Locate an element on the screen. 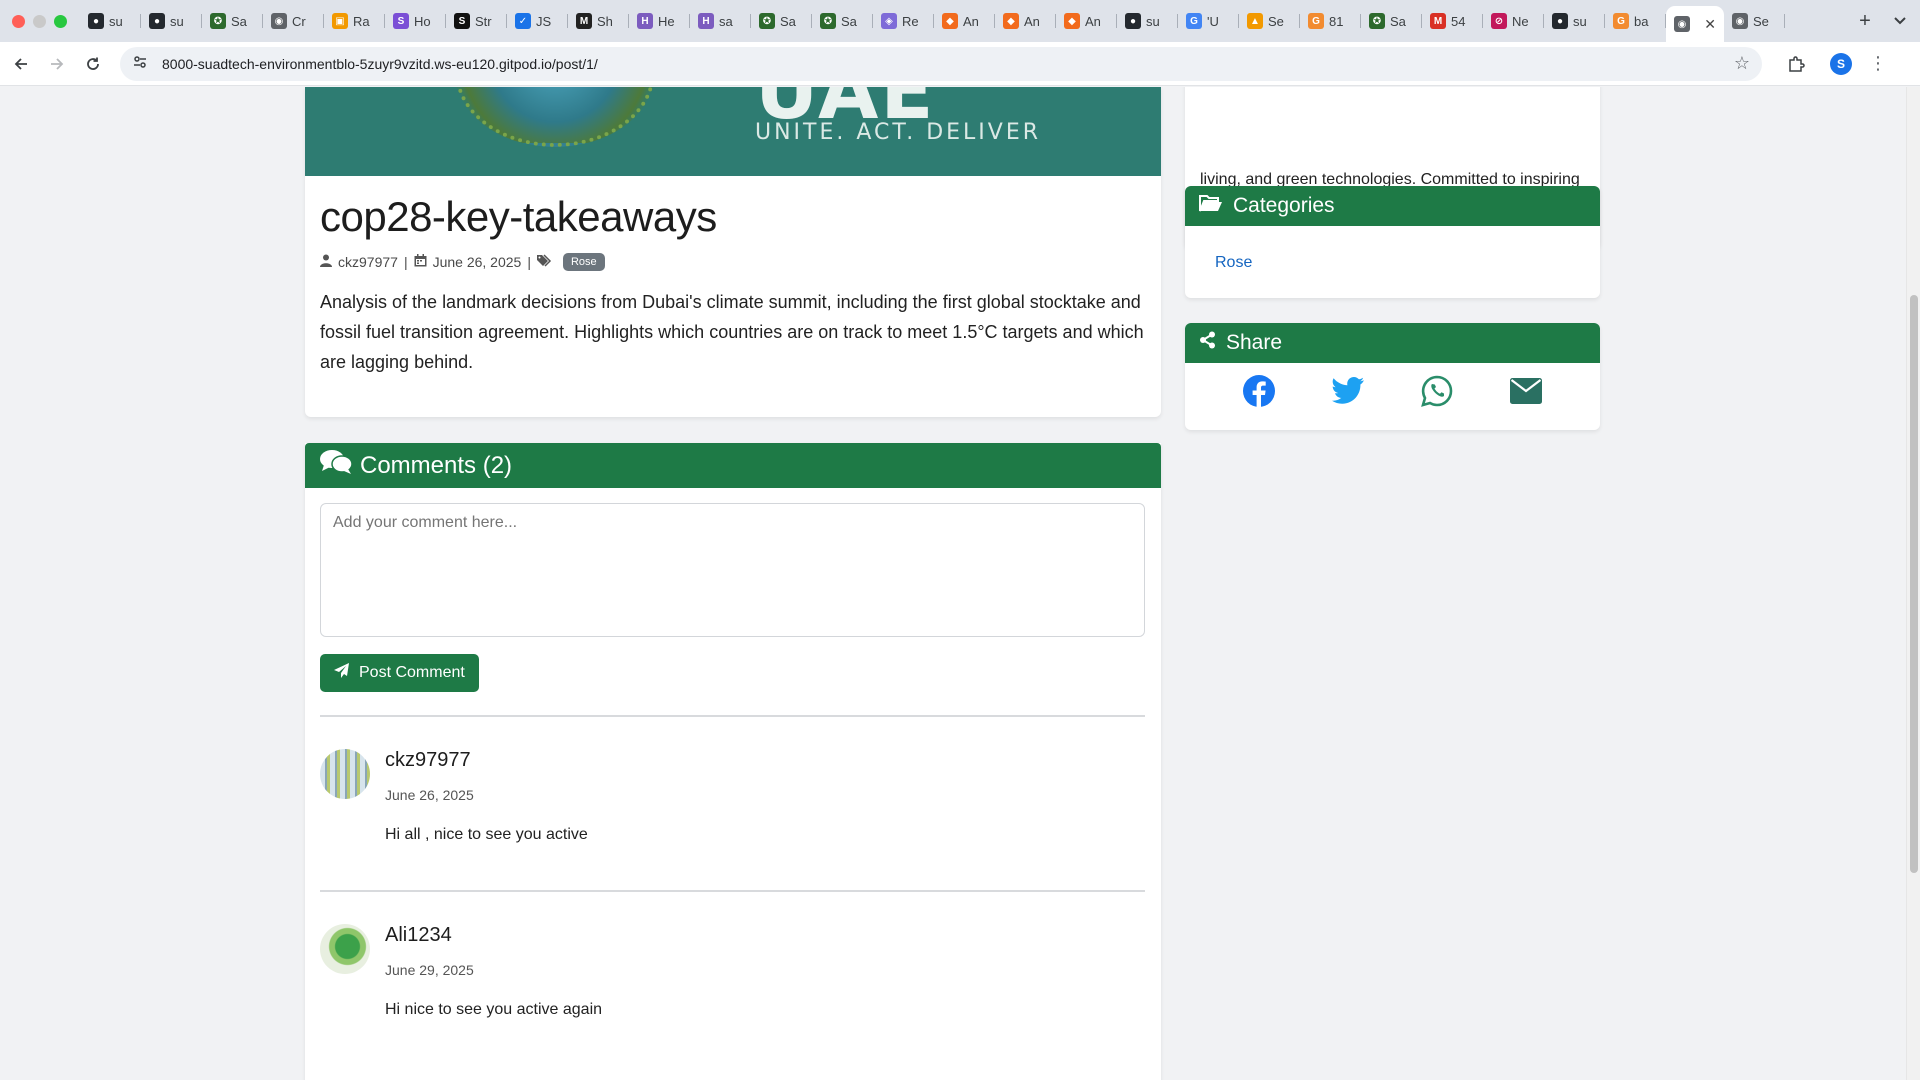 The width and height of the screenshot is (1920, 1080). post-comment-button: Post Comment is located at coordinates (399, 673).